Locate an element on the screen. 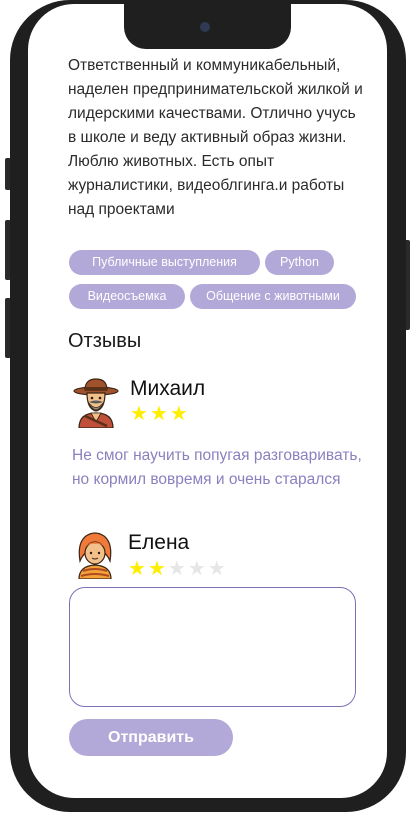 Image resolution: width=415 pixels, height=814 pixels. reviewer-rating: ★ ★ ★ is located at coordinates (159, 414).